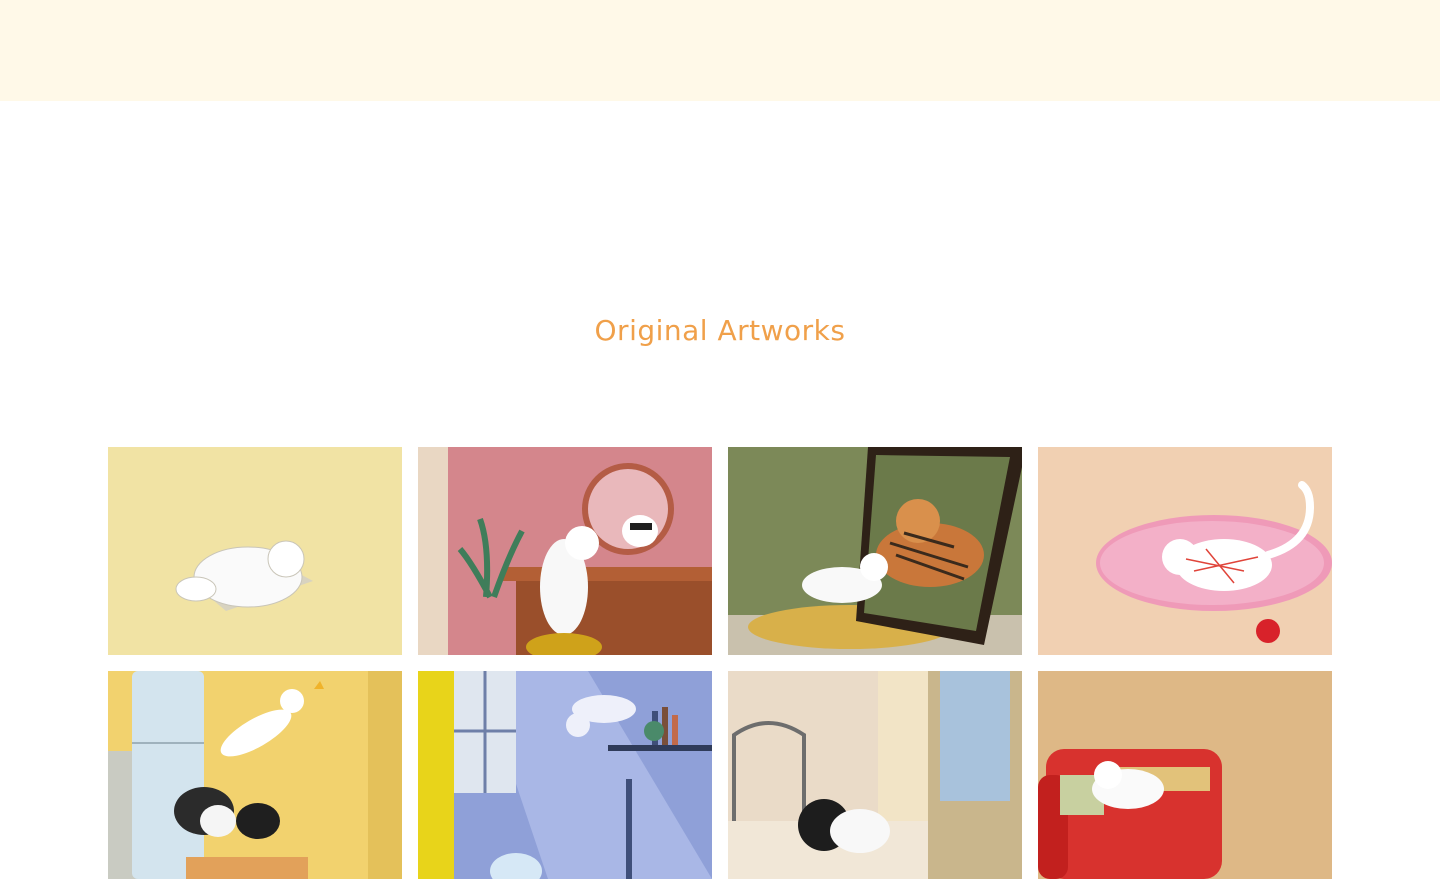 This screenshot has width=1440, height=879. What do you see at coordinates (720, 50) in the screenshot?
I see `top-banner` at bounding box center [720, 50].